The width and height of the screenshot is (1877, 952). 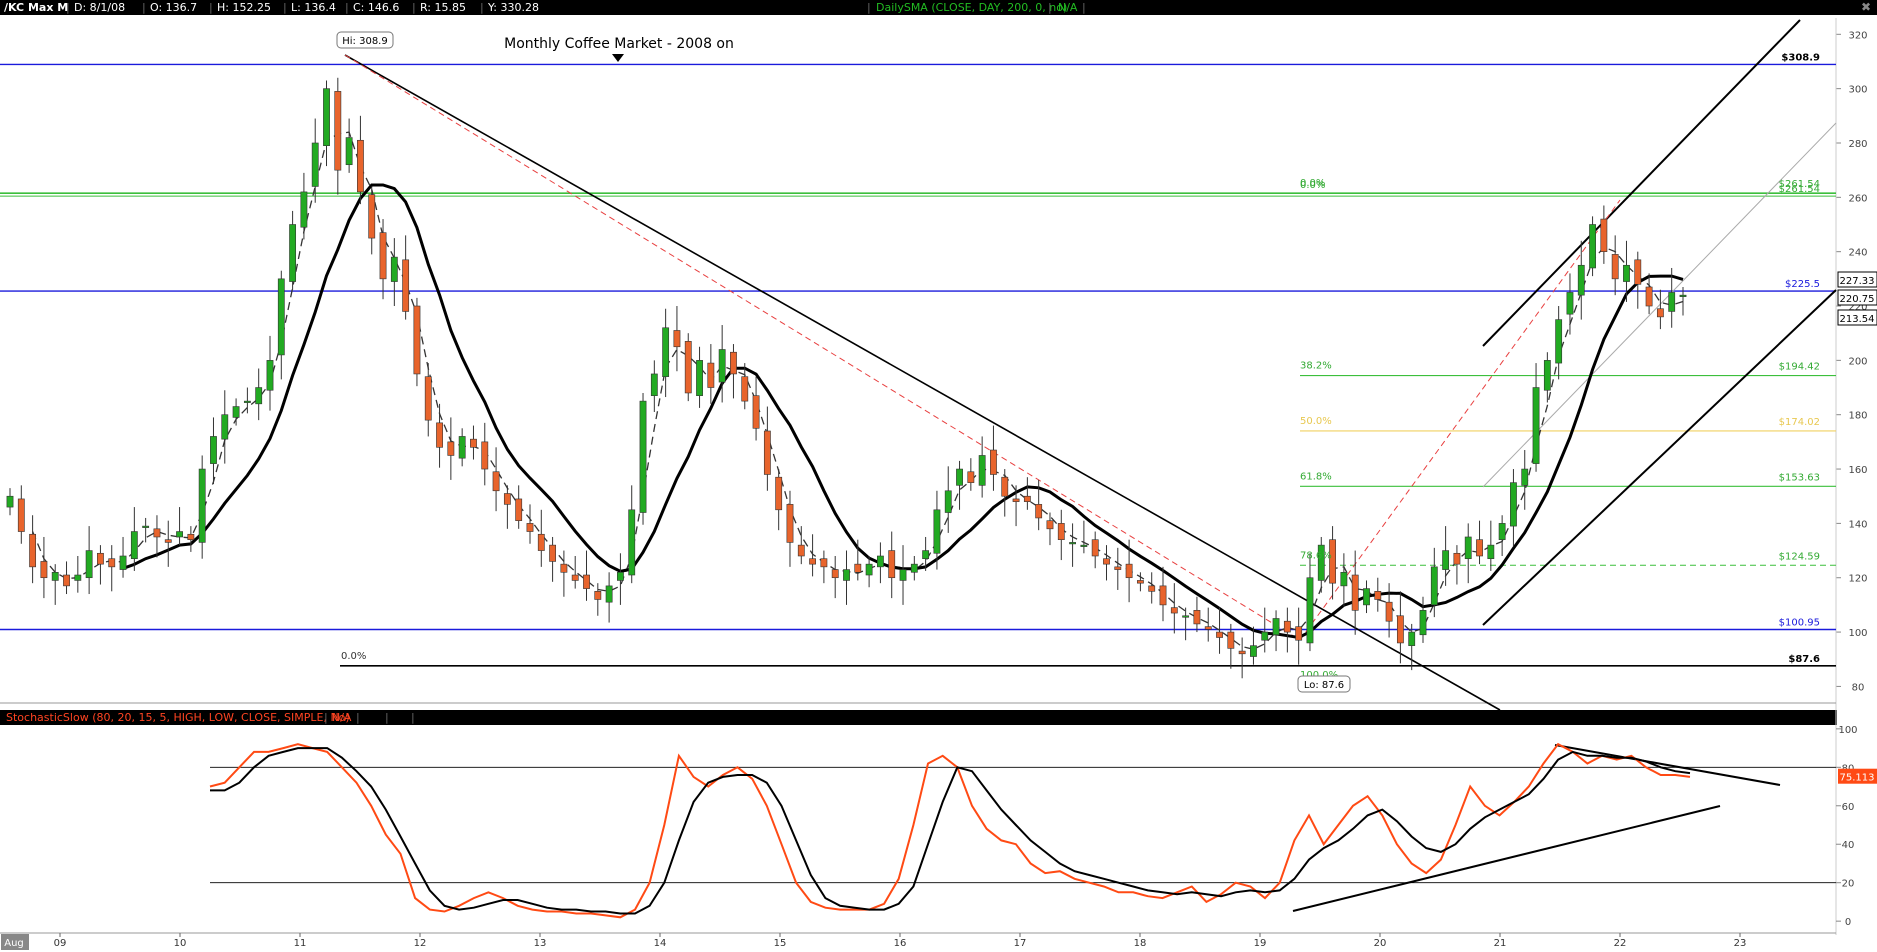 What do you see at coordinates (1858, 687) in the screenshot?
I see `price-tick-label: 80` at bounding box center [1858, 687].